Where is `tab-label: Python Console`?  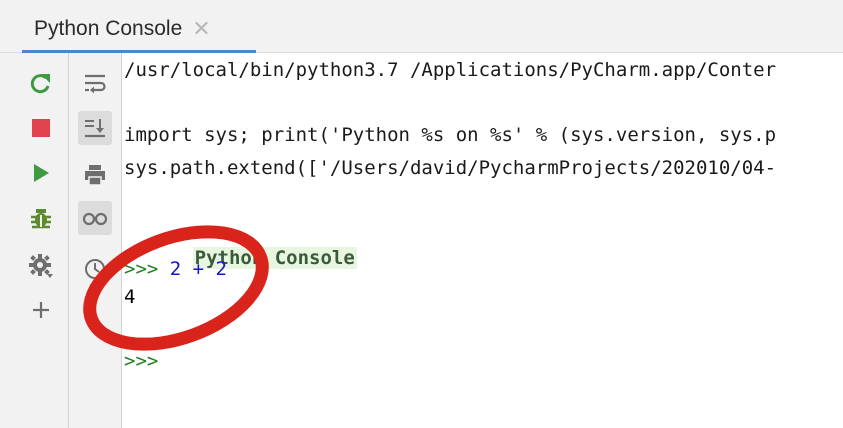 tab-label: Python Console is located at coordinates (108, 28).